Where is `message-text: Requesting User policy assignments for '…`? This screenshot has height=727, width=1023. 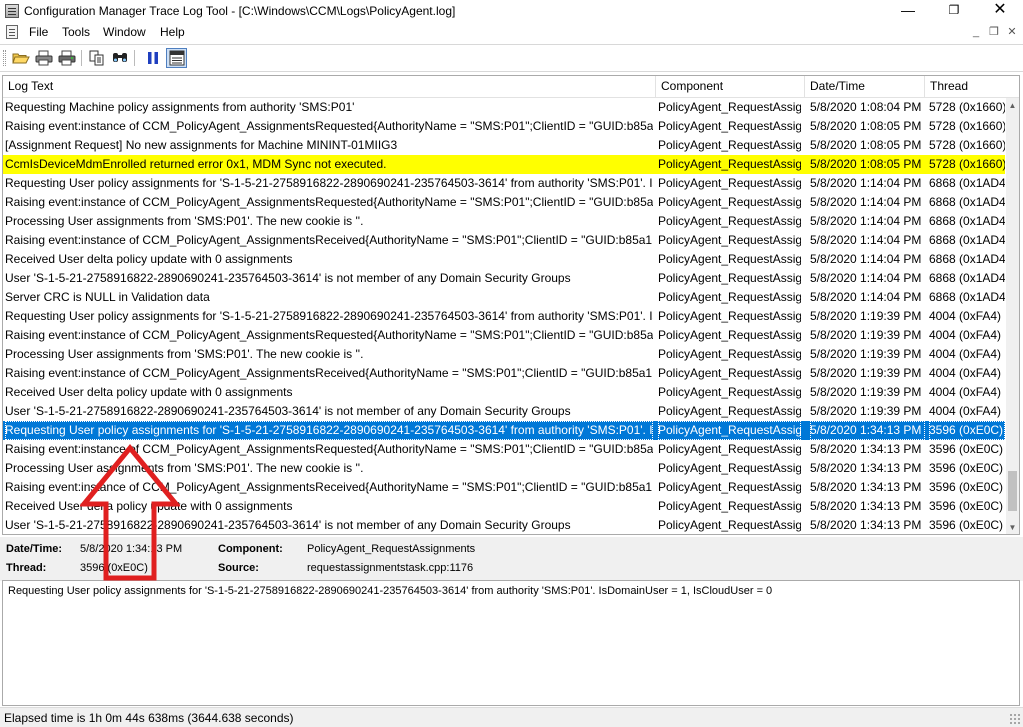
message-text: Requesting User policy assignments for '… is located at coordinates (390, 591).